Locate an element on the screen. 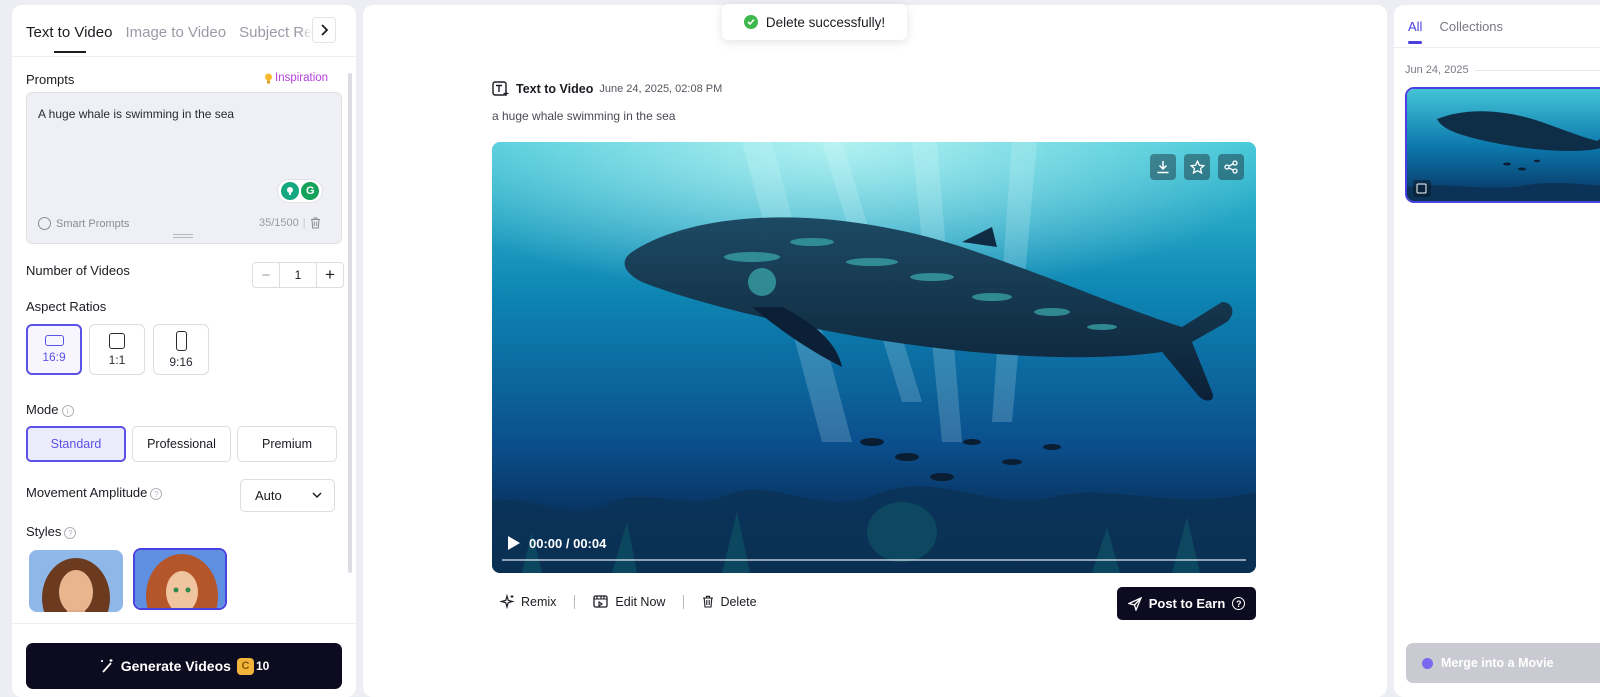  generate-footer: Generate Videos C 10 is located at coordinates (184, 660).